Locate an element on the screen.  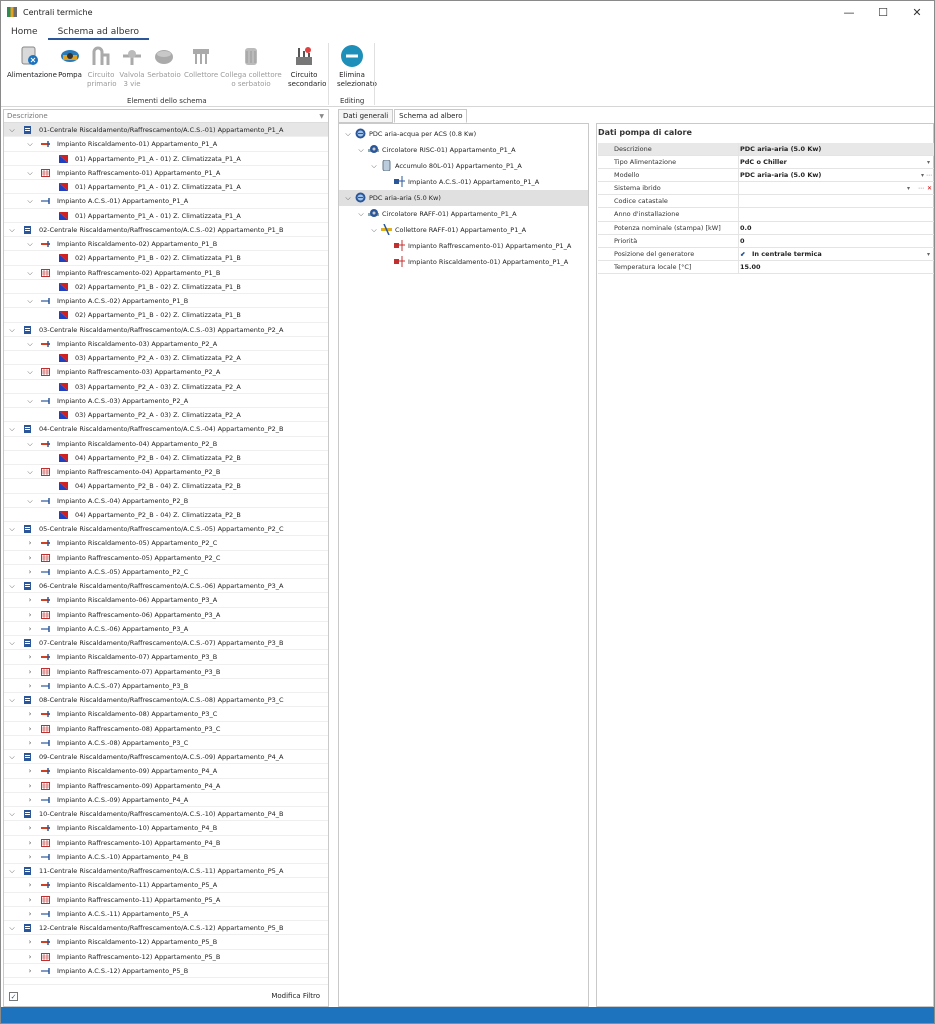
tree-node: ⌵ Accumulo 80L-01) Appartamento_P1_A is located at coordinates (463, 166).